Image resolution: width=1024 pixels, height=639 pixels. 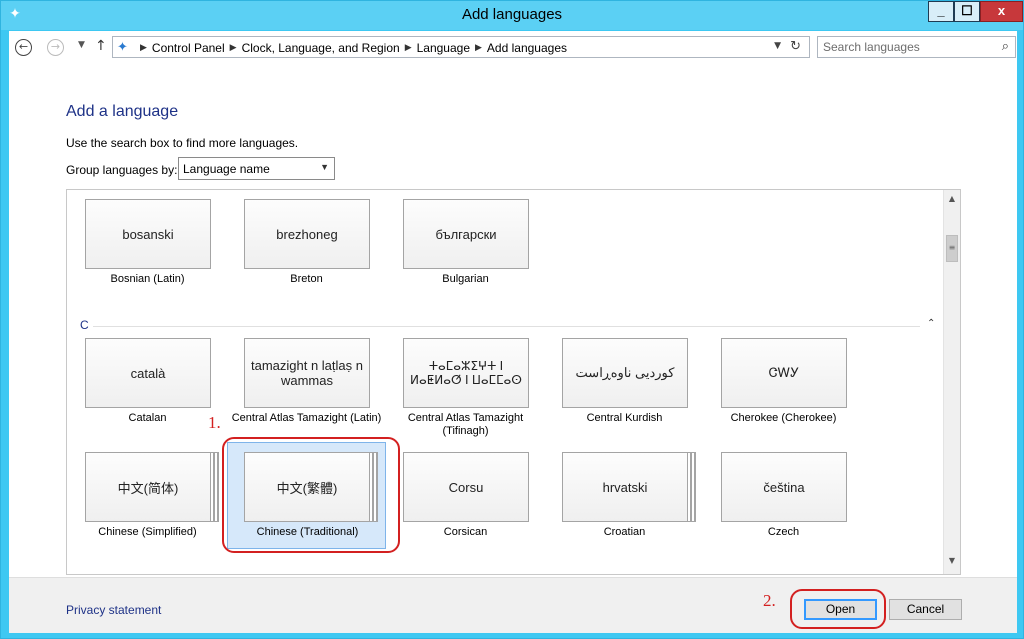 What do you see at coordinates (840, 609) in the screenshot?
I see `open-button: Open` at bounding box center [840, 609].